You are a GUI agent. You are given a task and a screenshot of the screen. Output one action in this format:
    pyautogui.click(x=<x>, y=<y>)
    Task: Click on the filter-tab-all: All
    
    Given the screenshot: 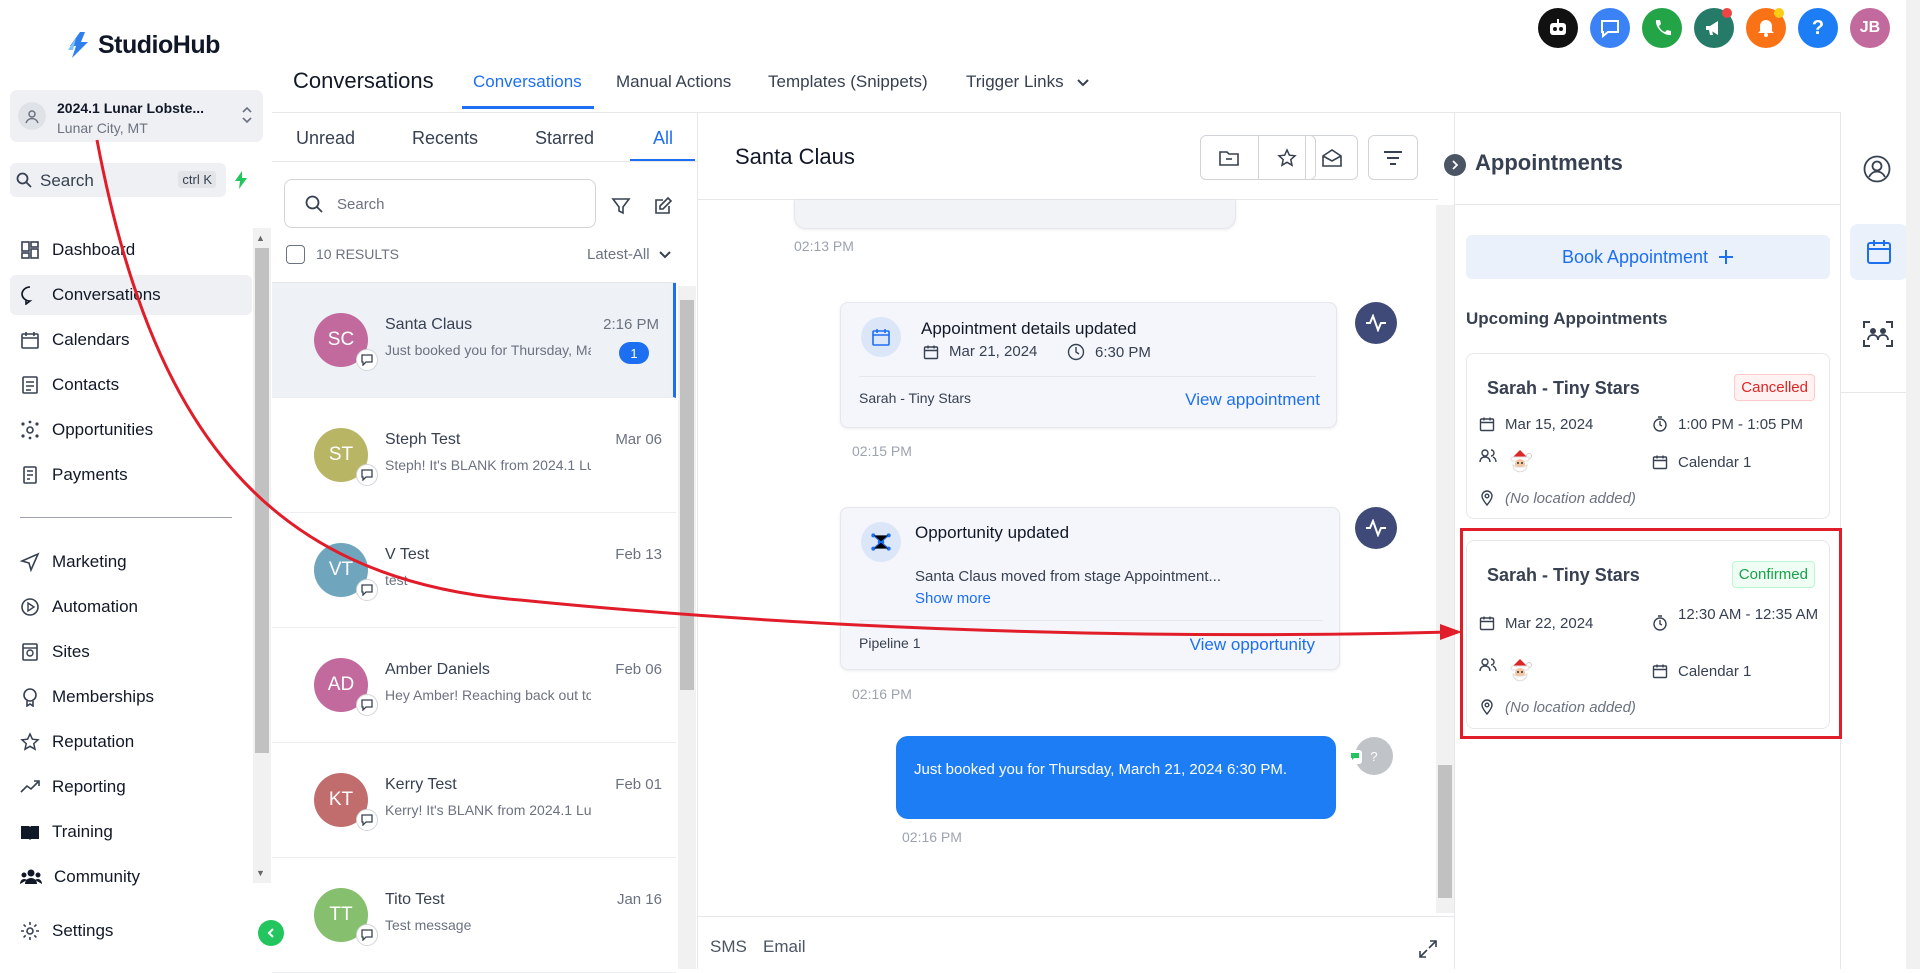 What is the action you would take?
    pyautogui.click(x=663, y=138)
    